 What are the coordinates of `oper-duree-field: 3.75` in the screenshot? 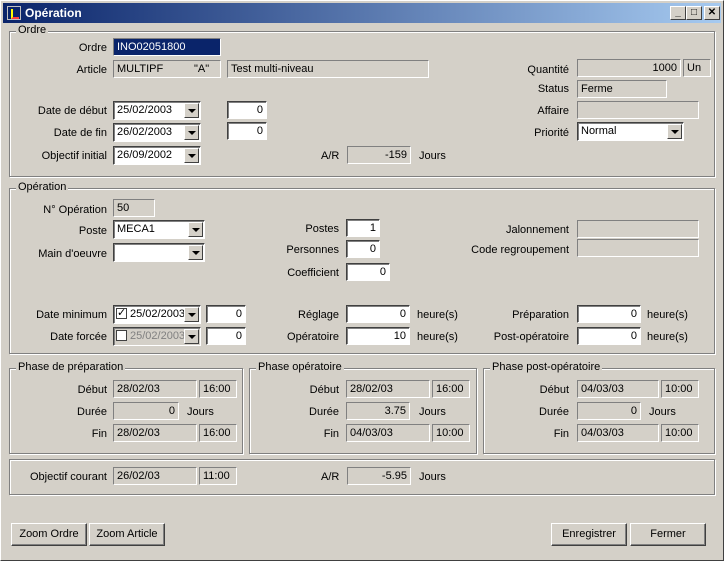 It's located at (378, 411).